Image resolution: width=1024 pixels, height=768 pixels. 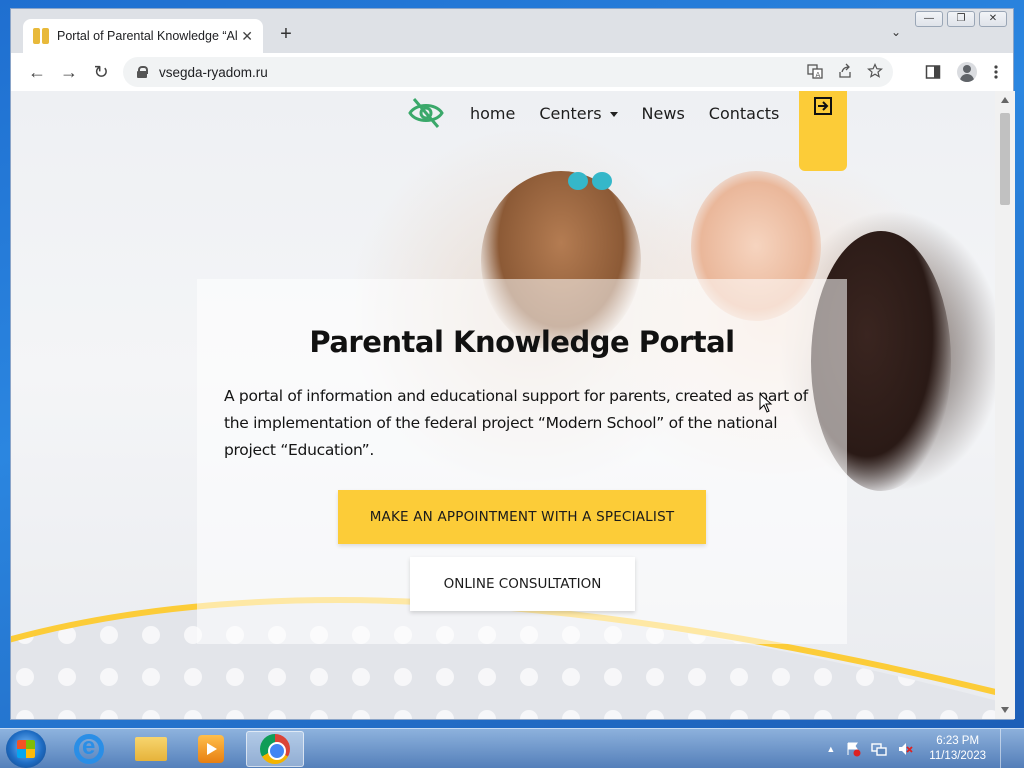 I want to click on scroll-down-arrow-icon, so click(x=1005, y=710).